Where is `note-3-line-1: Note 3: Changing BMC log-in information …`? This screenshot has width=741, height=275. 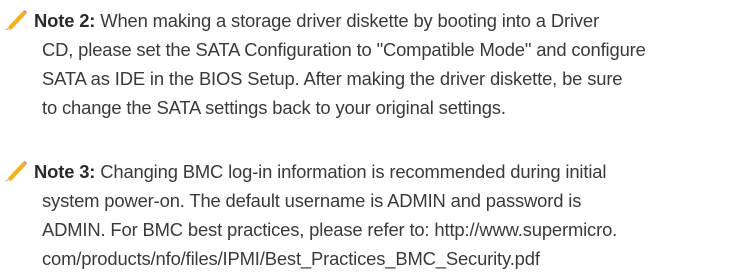
note-3-line-1: Note 3: Changing BMC log-in information … is located at coordinates (320, 171).